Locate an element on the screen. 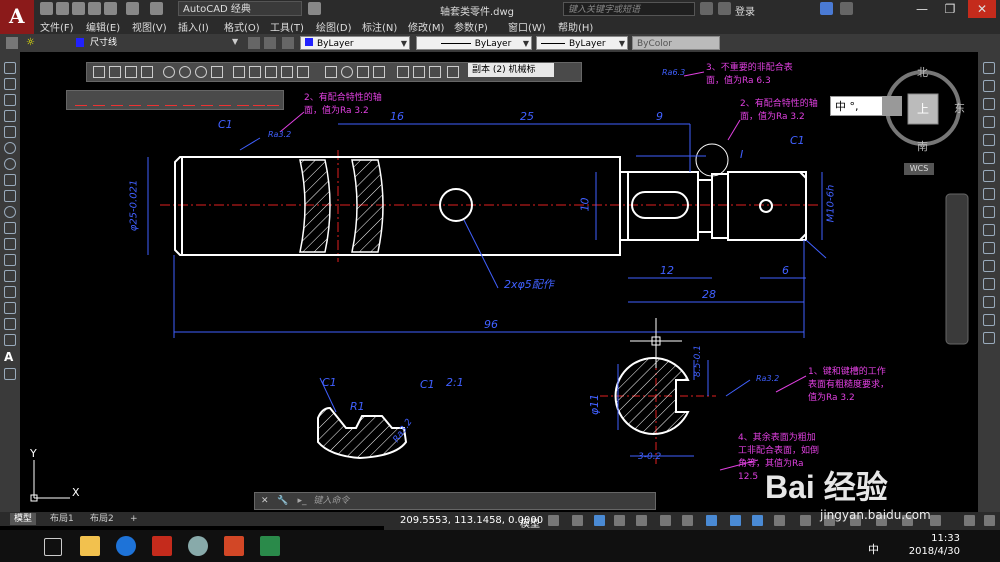  ucs-axes is located at coordinates (50, 481).